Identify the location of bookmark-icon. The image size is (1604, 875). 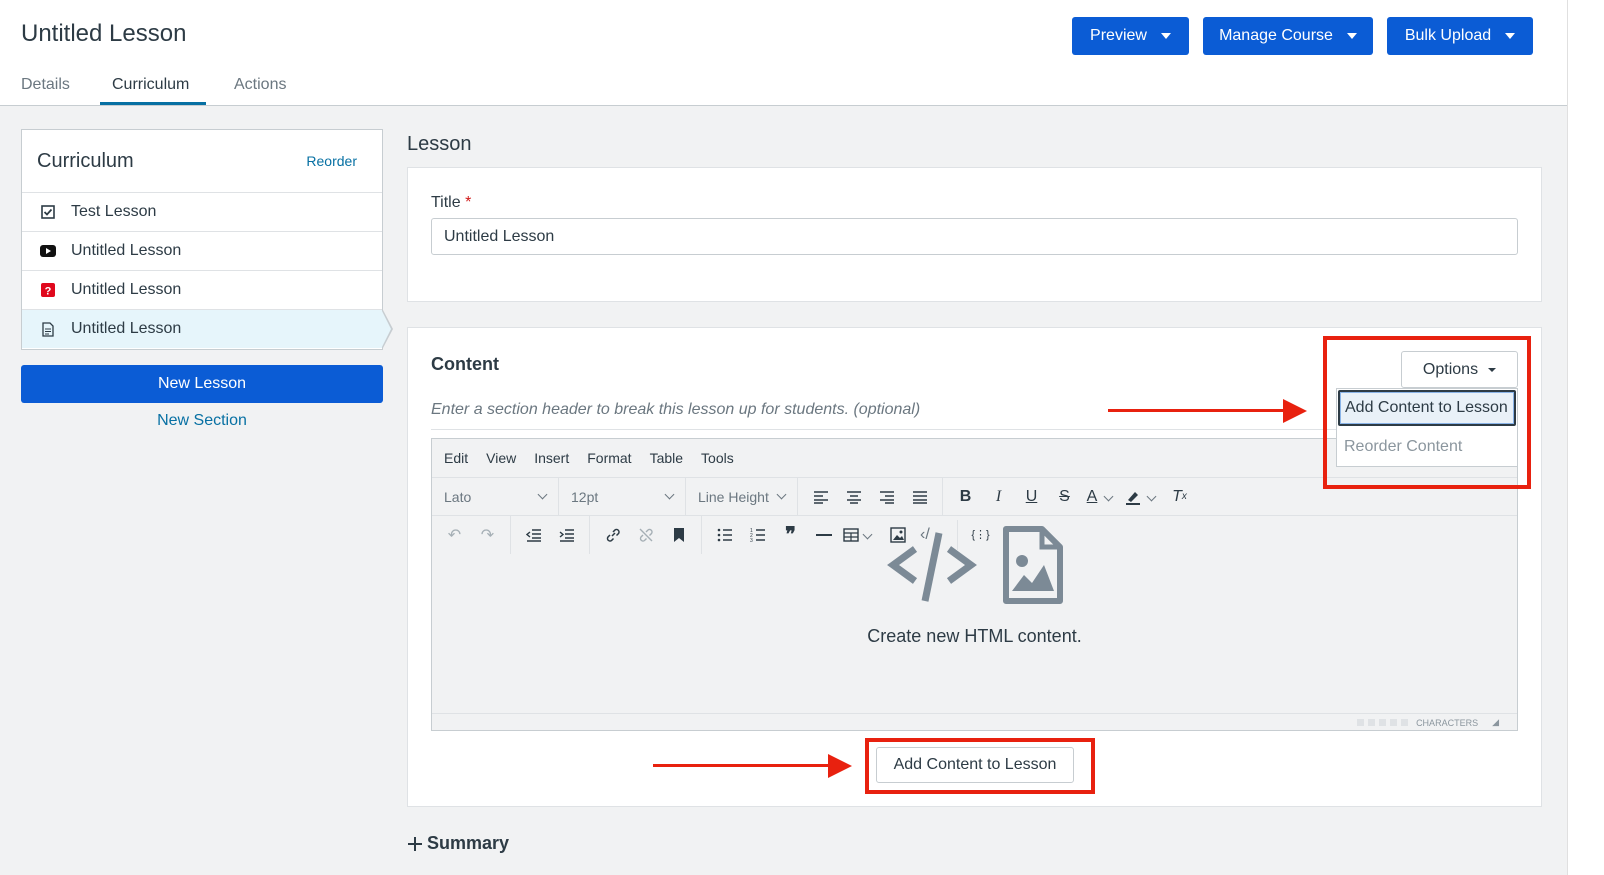
(678, 535).